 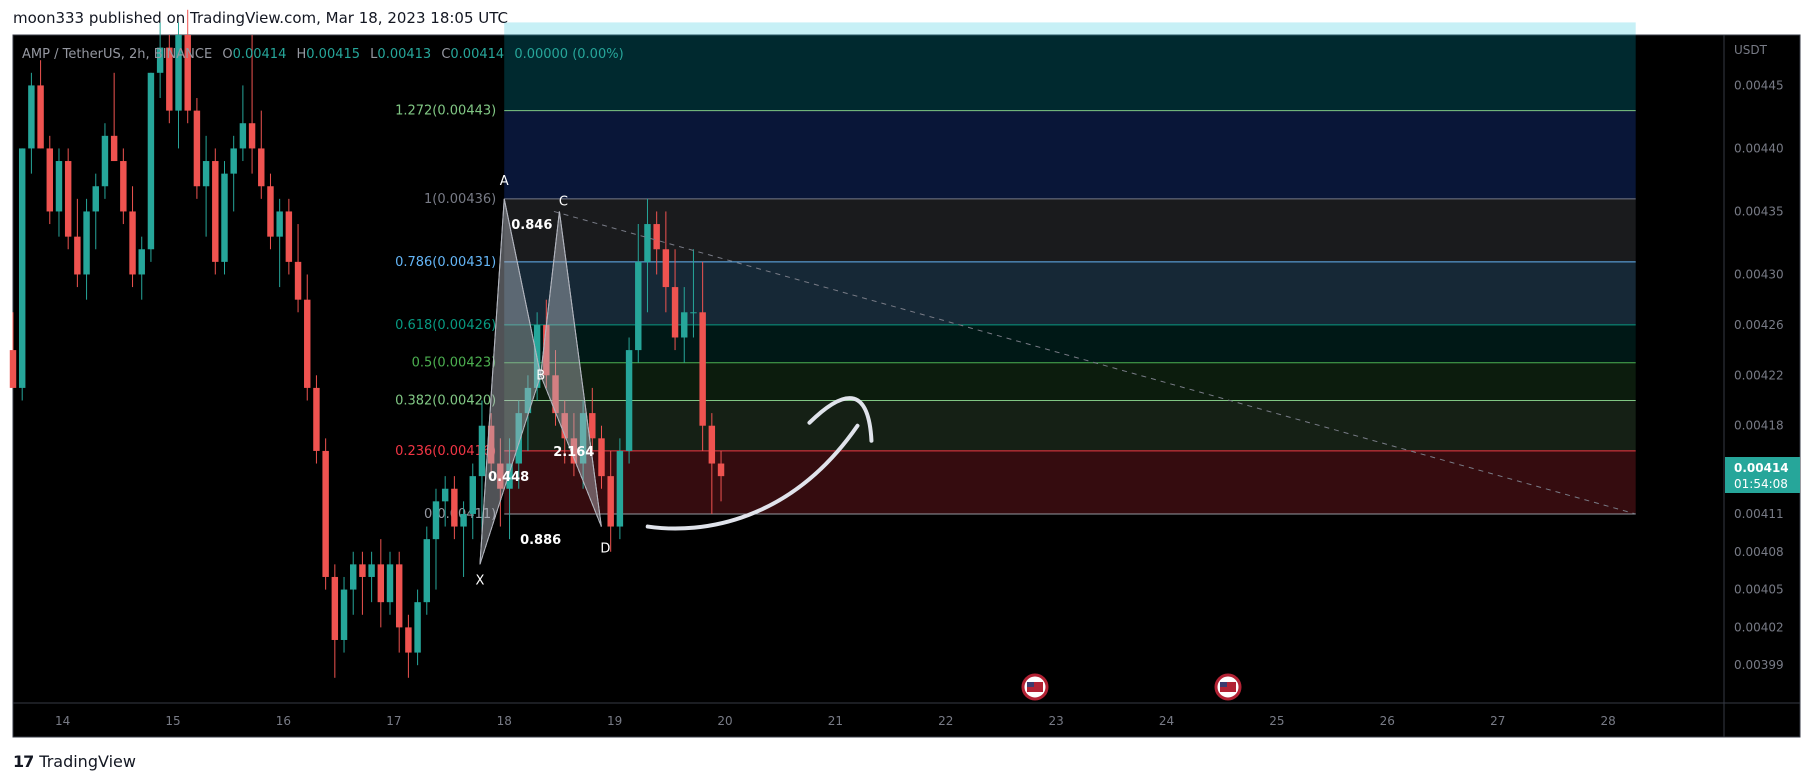 What do you see at coordinates (301, 54) in the screenshot?
I see `legend-high-label: H` at bounding box center [301, 54].